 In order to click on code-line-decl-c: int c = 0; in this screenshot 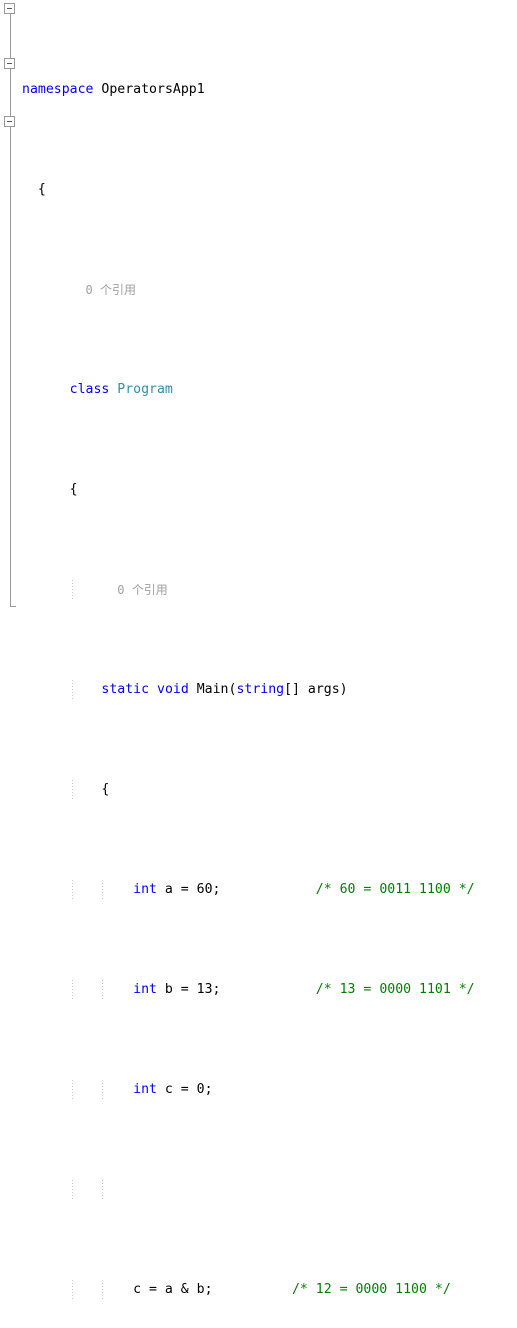, I will do `click(269, 1090)`.